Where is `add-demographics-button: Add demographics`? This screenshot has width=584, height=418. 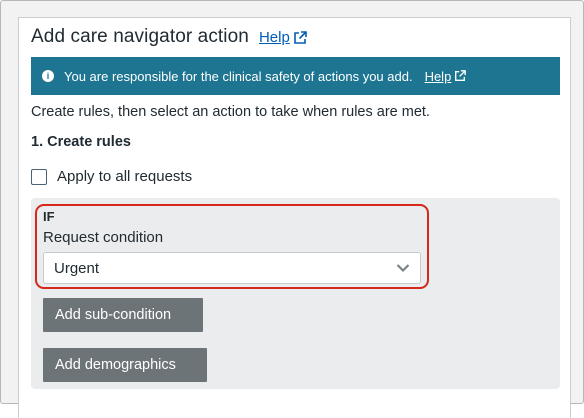
add-demographics-button: Add demographics is located at coordinates (125, 365).